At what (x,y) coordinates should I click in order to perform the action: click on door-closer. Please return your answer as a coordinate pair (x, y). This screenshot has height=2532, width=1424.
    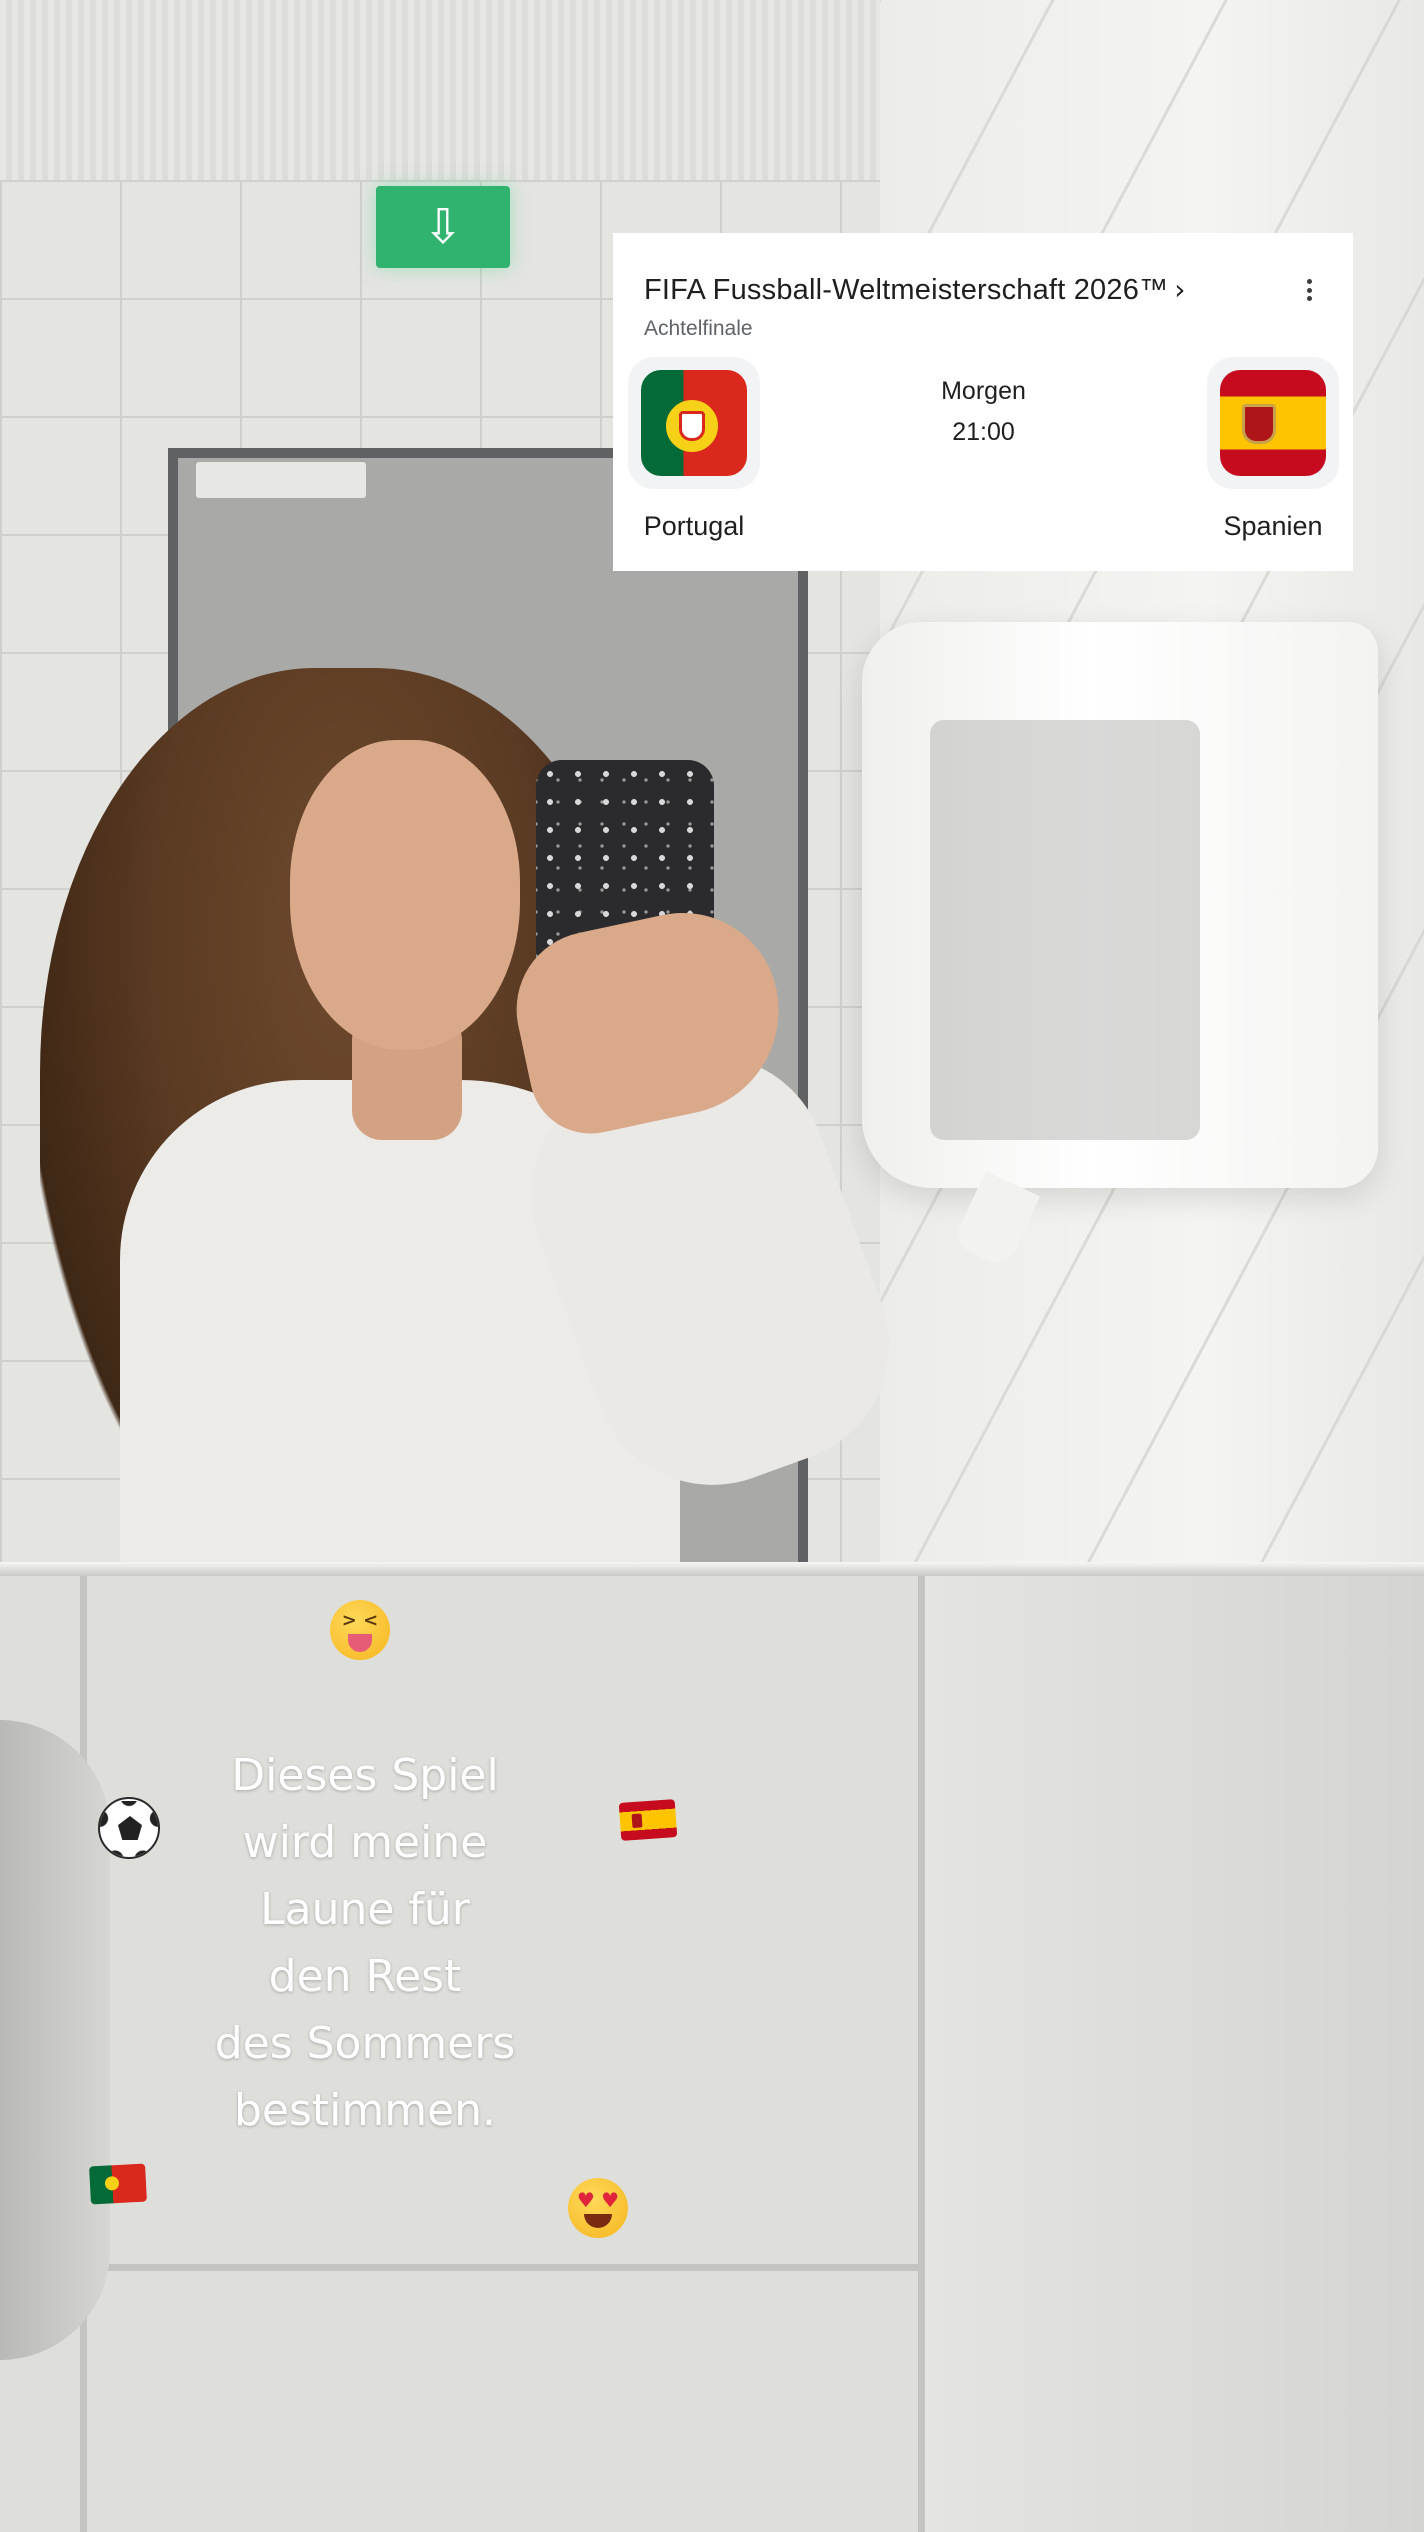
    Looking at the image, I should click on (281, 480).